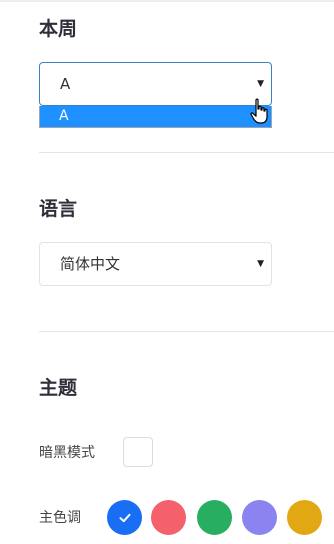 This screenshot has width=334, height=544. Describe the element at coordinates (155, 84) in the screenshot. I see `week-select: A ▼` at that location.